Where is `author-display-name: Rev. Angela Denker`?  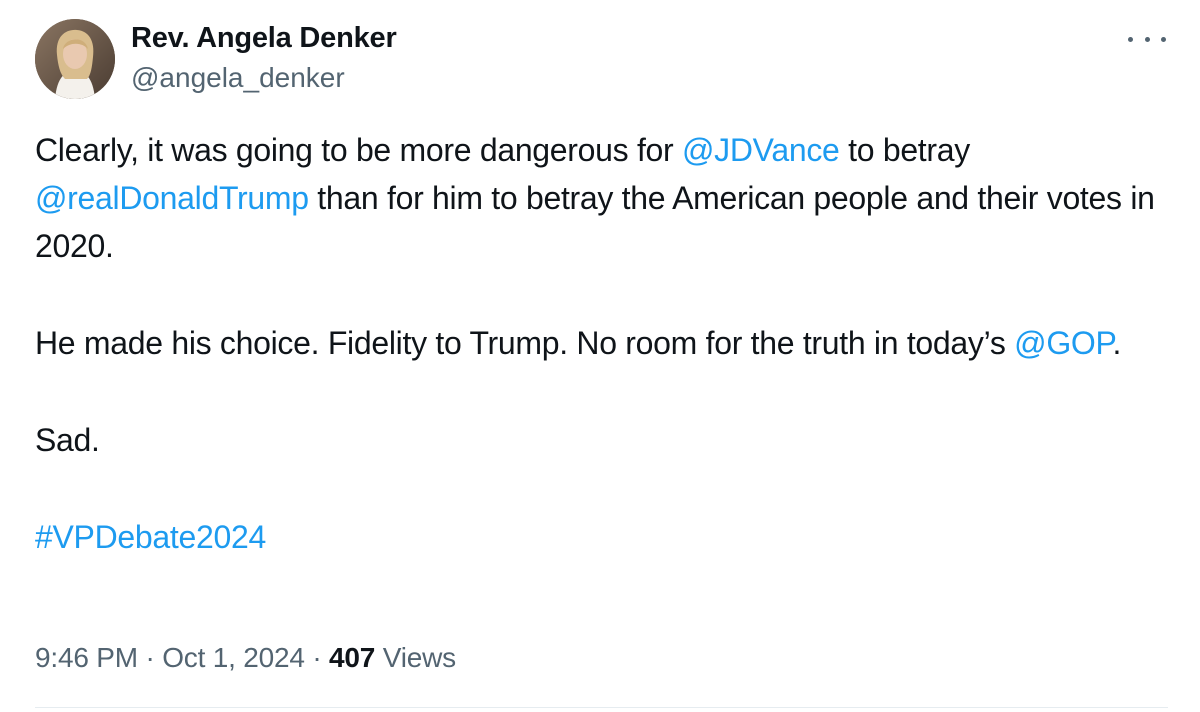 author-display-name: Rev. Angela Denker is located at coordinates (264, 38).